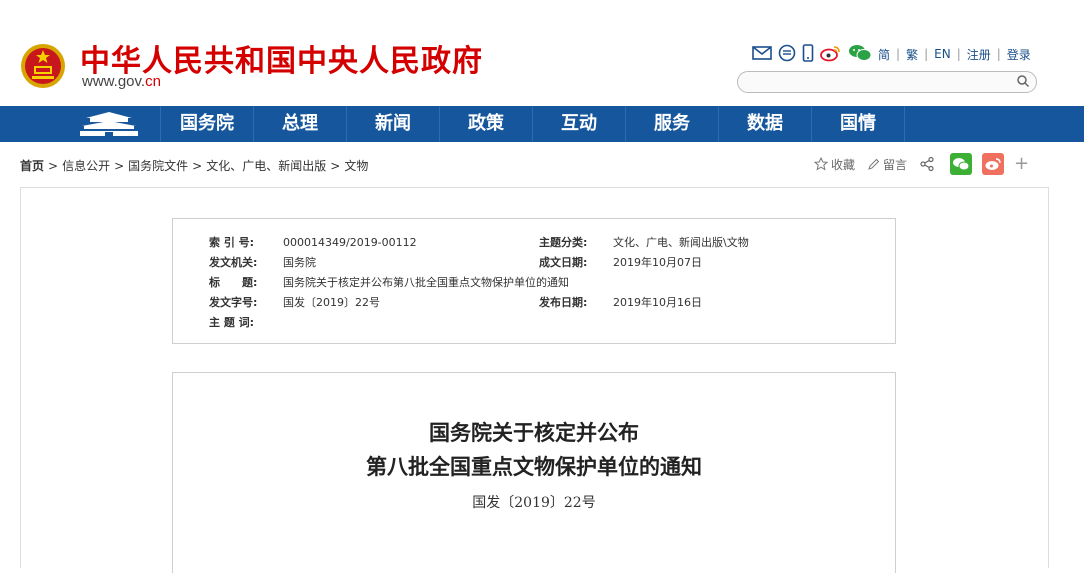  I want to click on document-title-line2: 第八批全国重点文物保护单位的通知, so click(534, 466).